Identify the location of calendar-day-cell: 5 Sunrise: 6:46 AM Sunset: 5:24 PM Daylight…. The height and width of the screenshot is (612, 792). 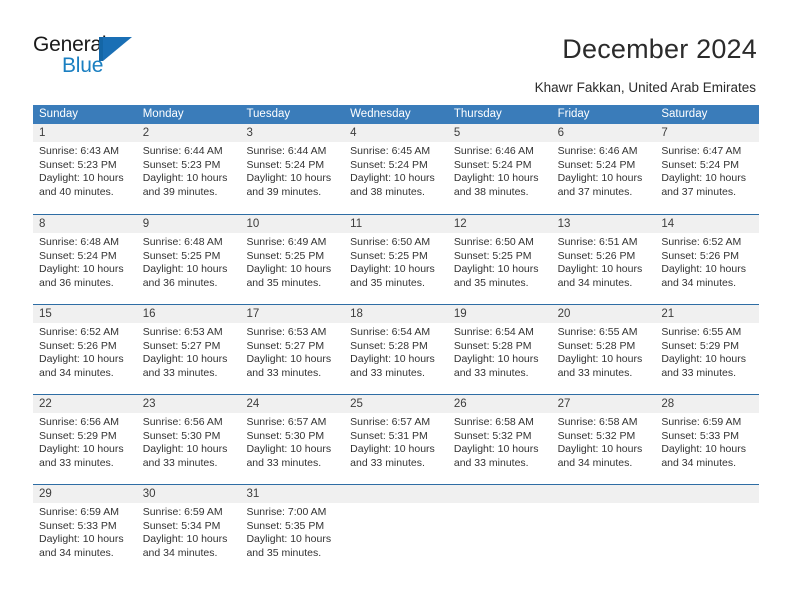
(500, 169).